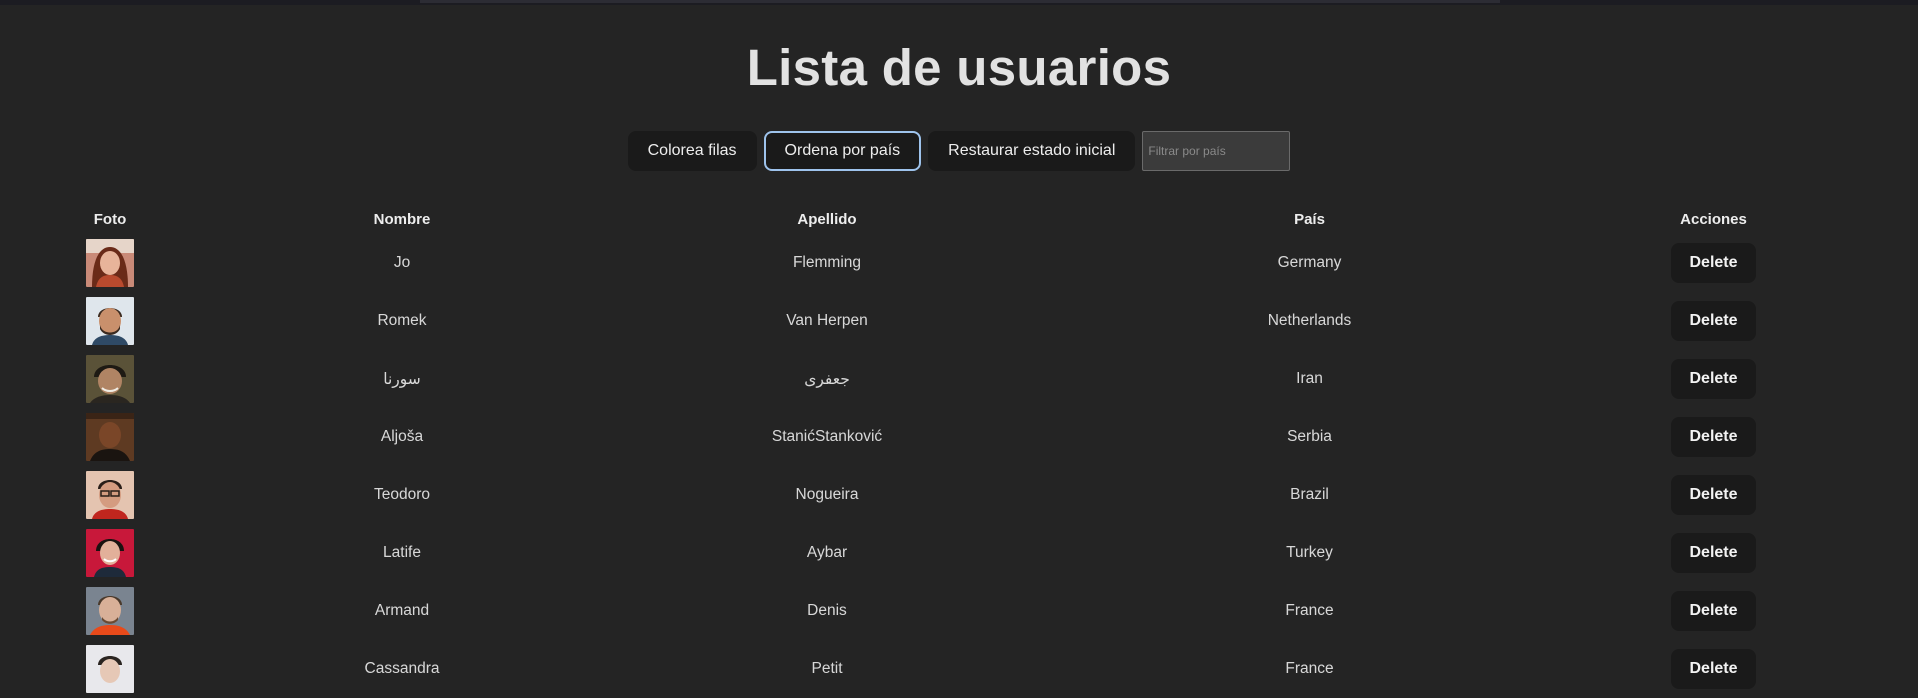 This screenshot has width=1918, height=698. What do you see at coordinates (1309, 494) in the screenshot?
I see `country-cell: Brazil` at bounding box center [1309, 494].